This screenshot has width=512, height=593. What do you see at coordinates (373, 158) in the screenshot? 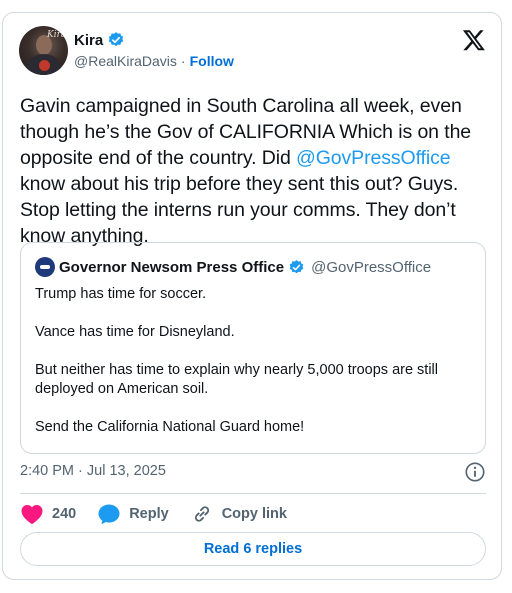
I see `mention-link: @GovPressOffice` at bounding box center [373, 158].